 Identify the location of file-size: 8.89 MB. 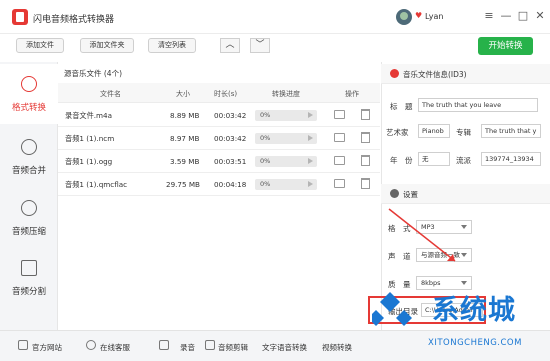
(185, 115).